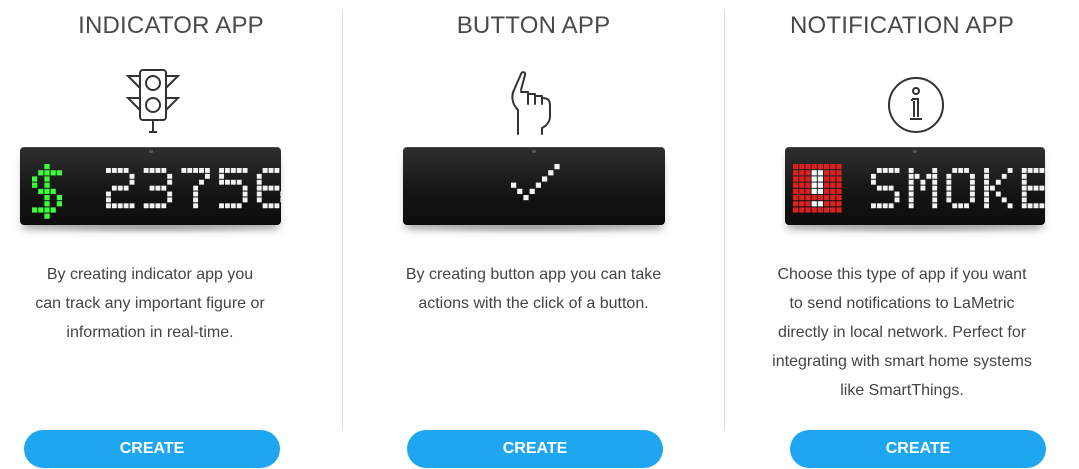 This screenshot has width=1079, height=469. I want to click on lametric-device, so click(534, 186).